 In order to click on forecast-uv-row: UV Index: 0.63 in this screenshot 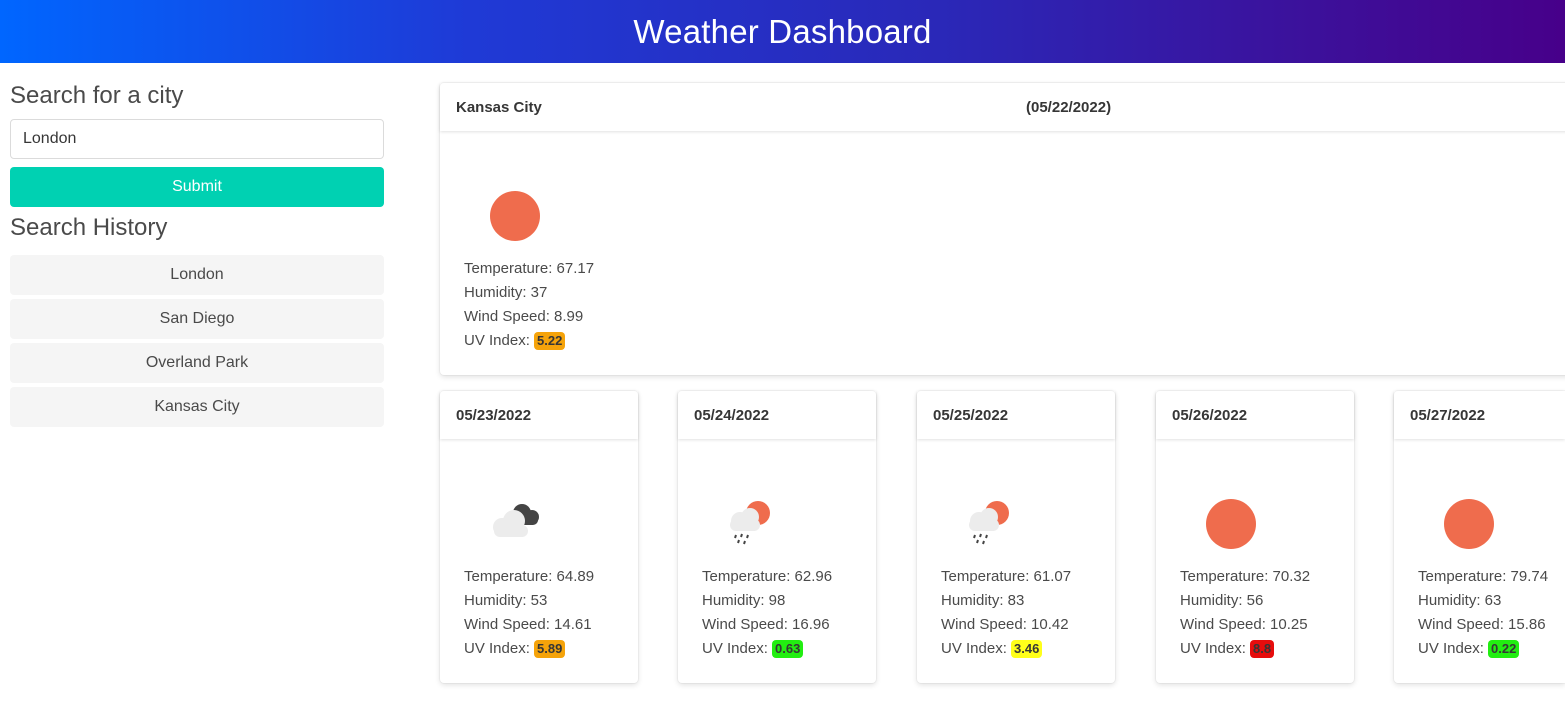, I will do `click(777, 649)`.